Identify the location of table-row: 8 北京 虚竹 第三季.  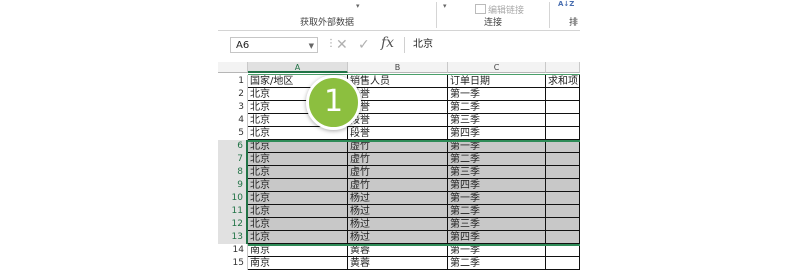
(399, 172).